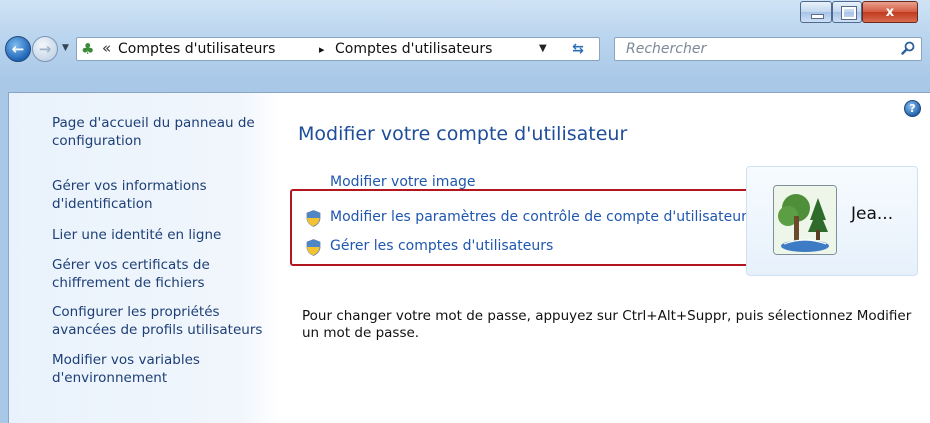 The height and width of the screenshot is (423, 930). What do you see at coordinates (816, 12) in the screenshot?
I see `minimize-button` at bounding box center [816, 12].